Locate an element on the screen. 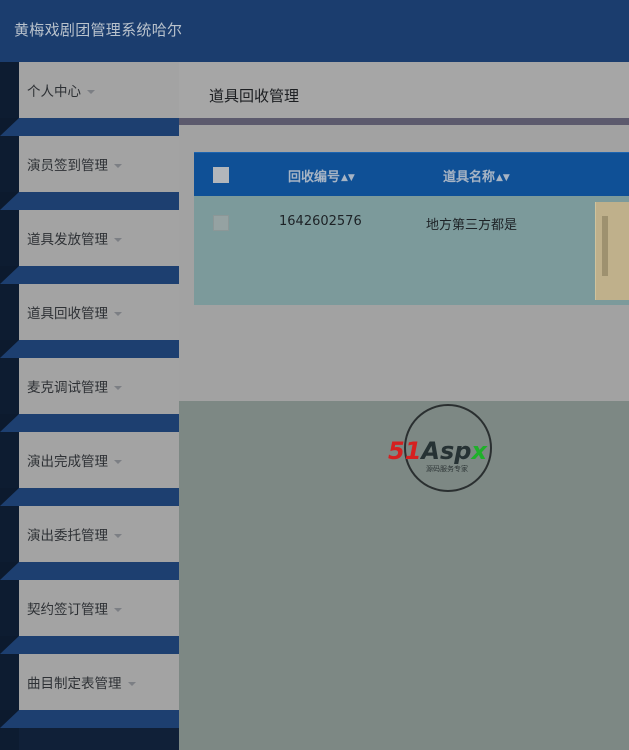 The image size is (629, 750). page-title: 道具回收管理 is located at coordinates (254, 96).